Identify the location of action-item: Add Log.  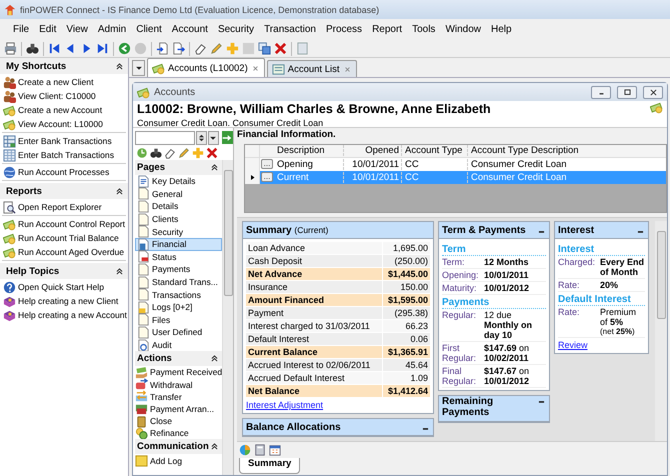
(178, 460).